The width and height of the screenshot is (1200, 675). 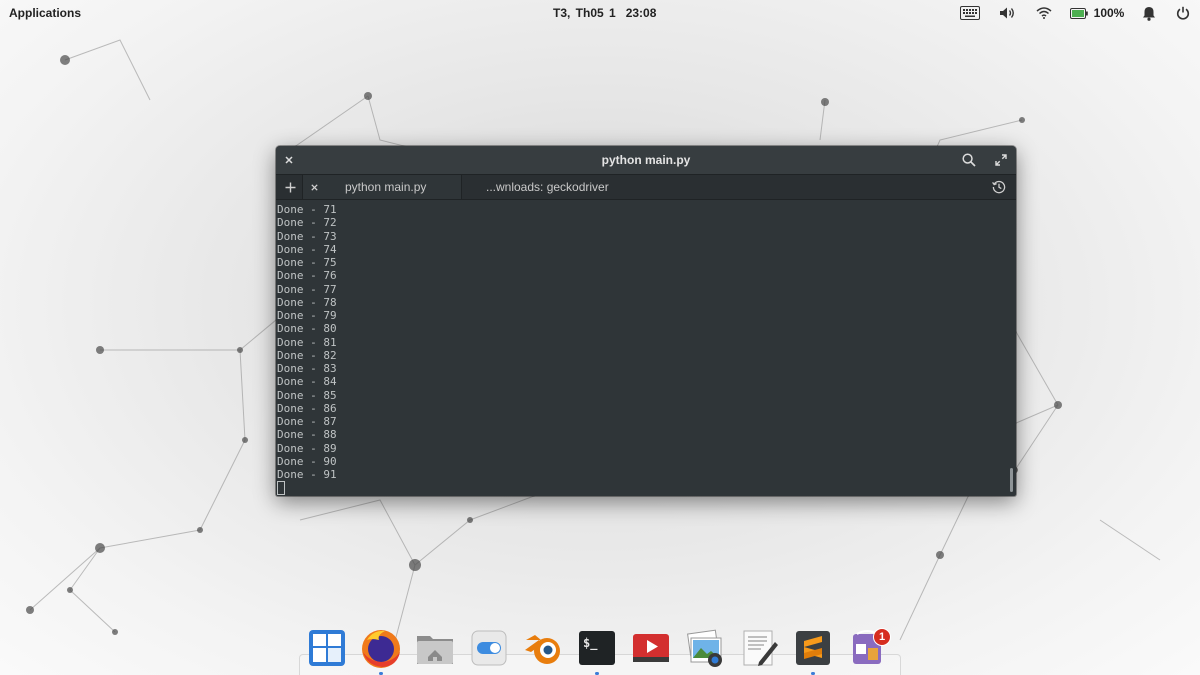 What do you see at coordinates (307, 474) in the screenshot?
I see `terminal-line: Done - 91` at bounding box center [307, 474].